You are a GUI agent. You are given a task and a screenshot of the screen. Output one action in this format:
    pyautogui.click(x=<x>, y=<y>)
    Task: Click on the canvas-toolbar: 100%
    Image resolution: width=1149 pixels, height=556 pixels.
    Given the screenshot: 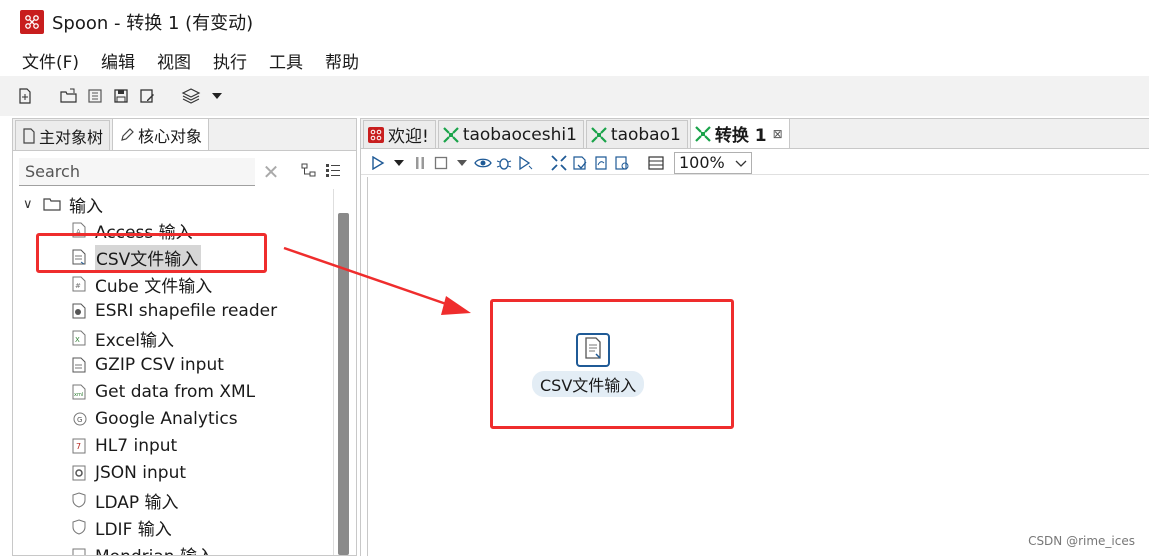 What is the action you would take?
    pyautogui.click(x=755, y=163)
    